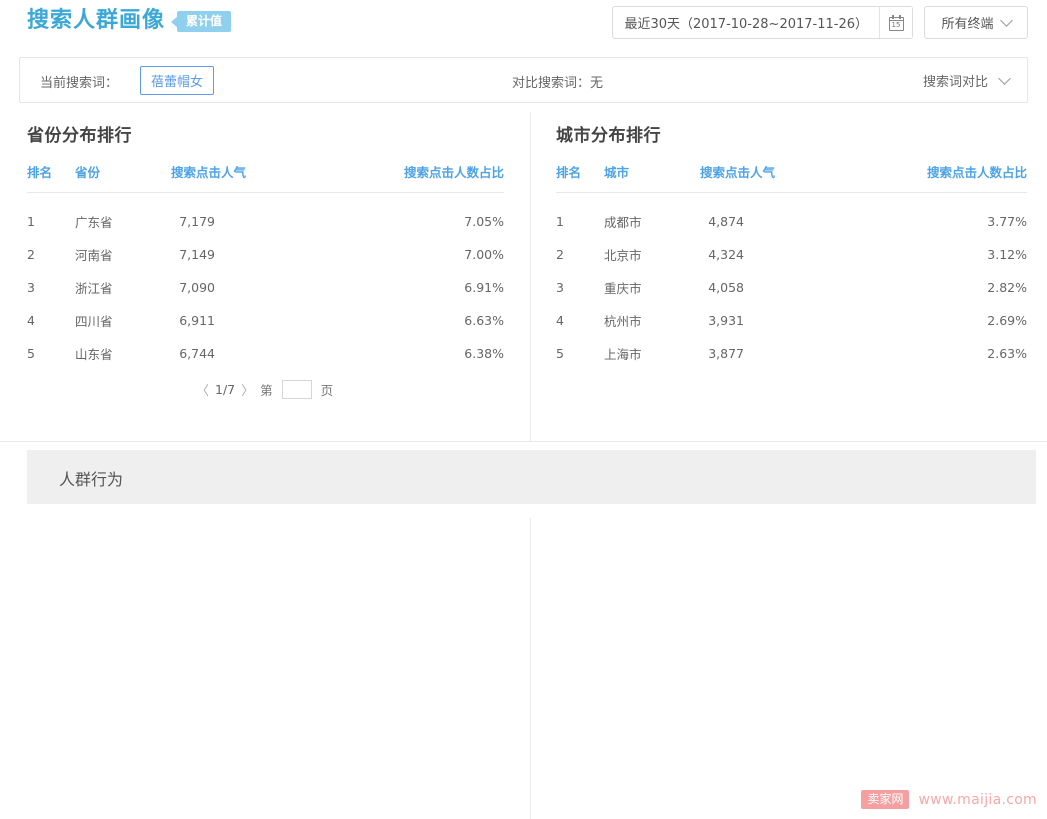  I want to click on current-term-label: 当前搜索词：, so click(79, 83).